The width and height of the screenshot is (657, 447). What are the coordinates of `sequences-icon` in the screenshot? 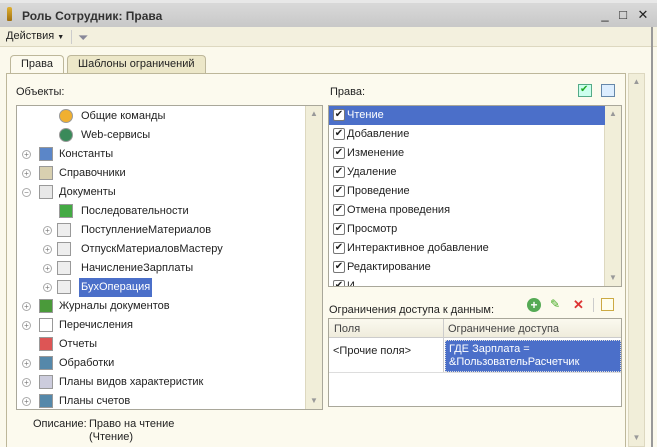 It's located at (66, 211).